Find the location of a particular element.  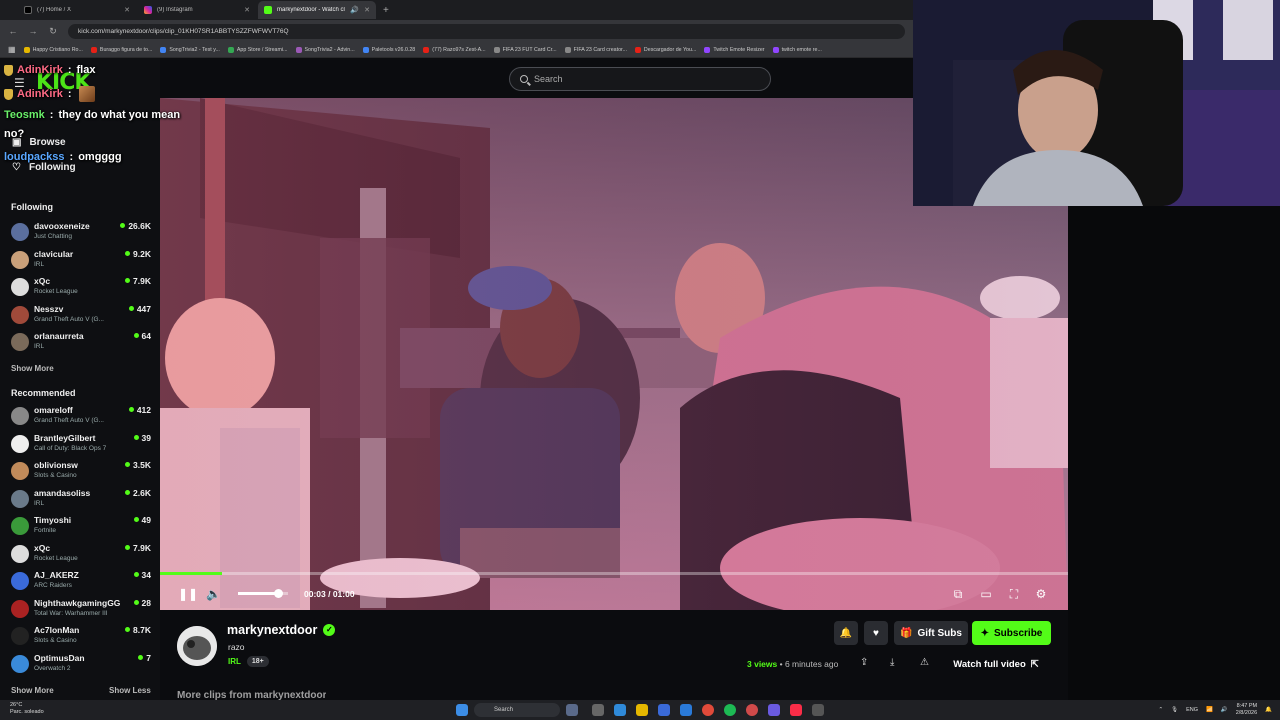

new-tab-button: + is located at coordinates (386, 10).